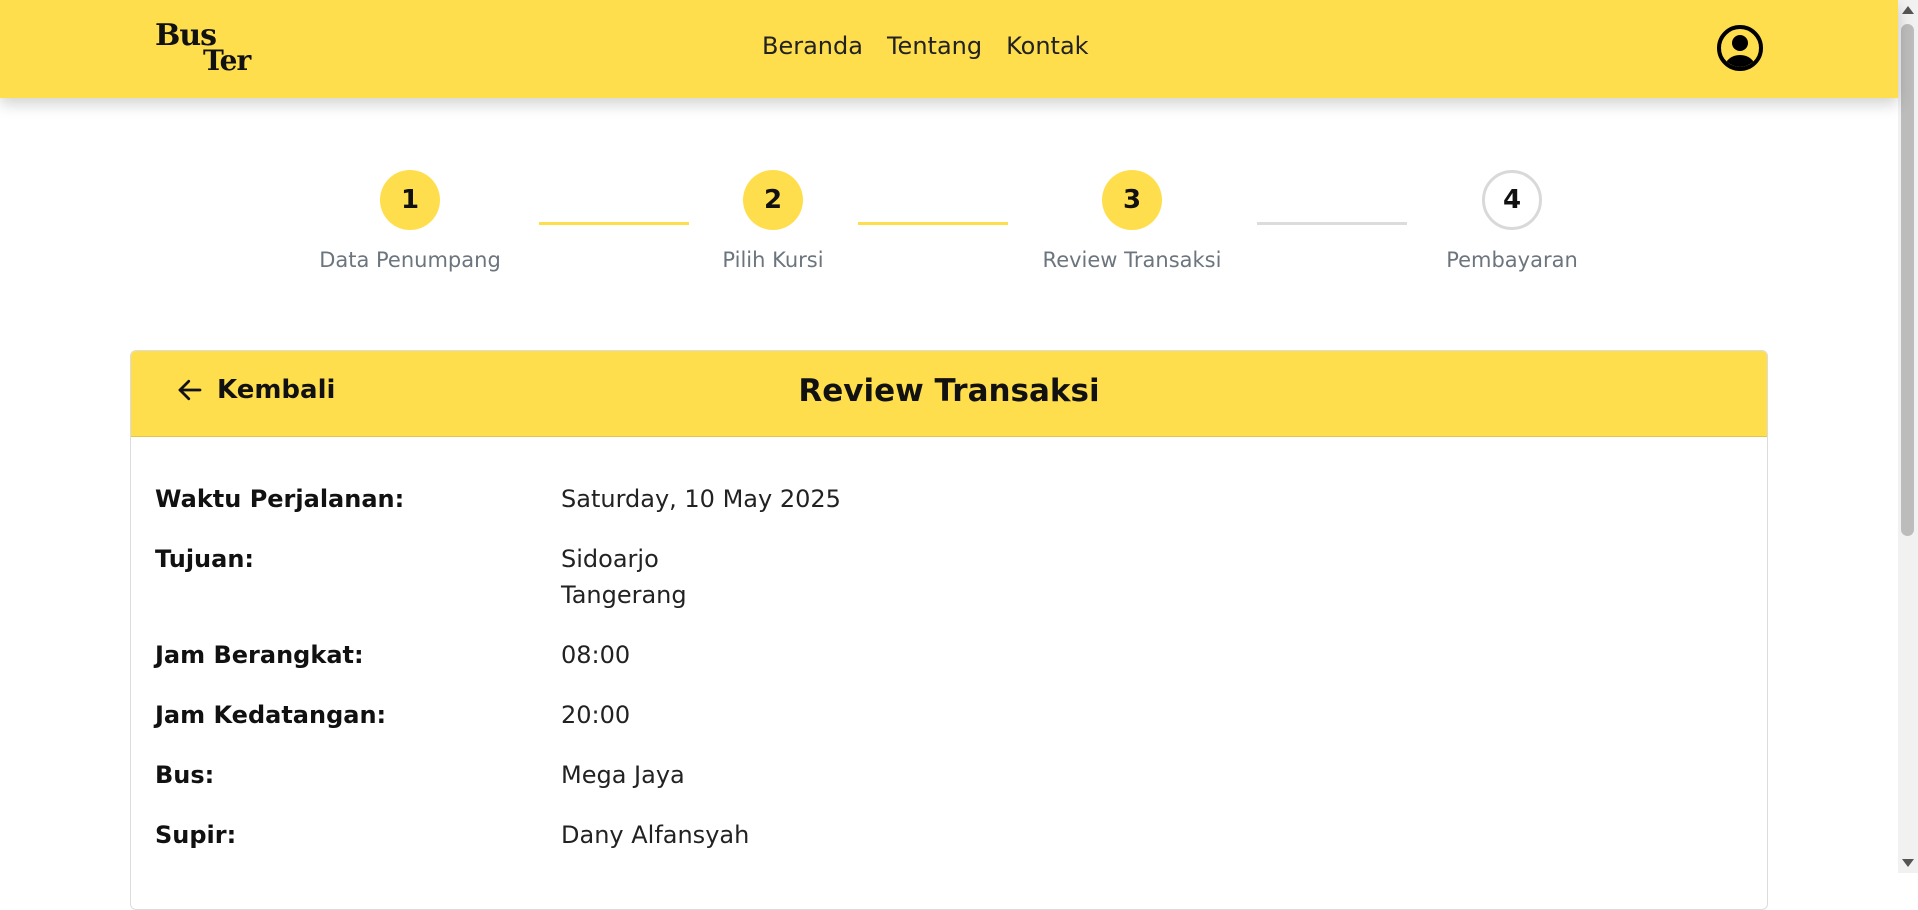  Describe the element at coordinates (623, 775) in the screenshot. I see `detail-value: Mega Jaya` at that location.